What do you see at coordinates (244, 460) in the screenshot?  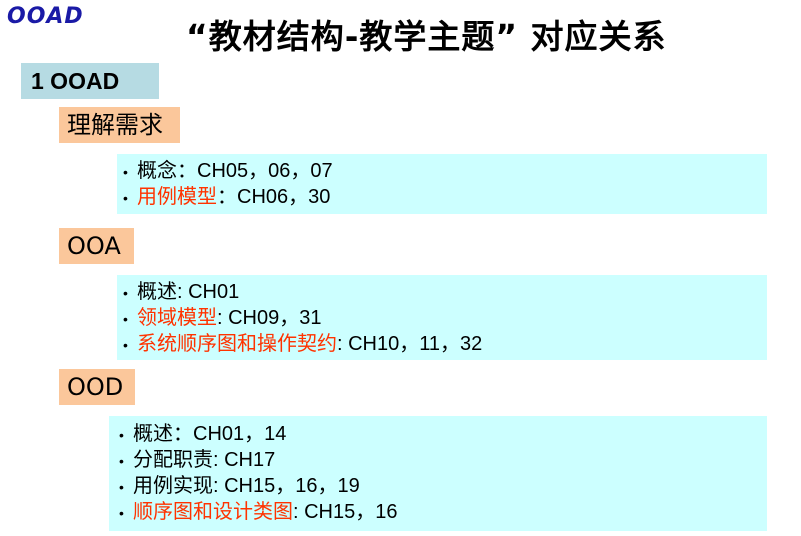 I see `item-chapters: : CH17` at bounding box center [244, 460].